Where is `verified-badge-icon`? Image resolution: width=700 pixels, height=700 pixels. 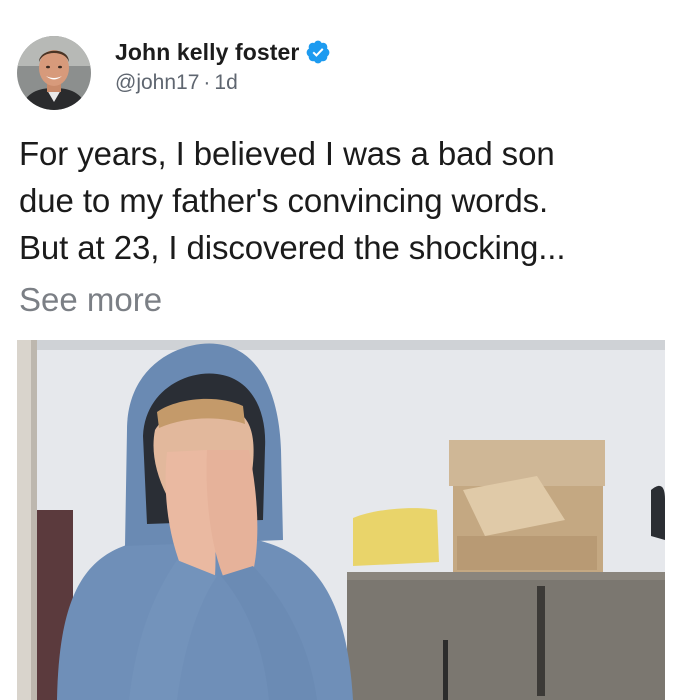 verified-badge-icon is located at coordinates (318, 52).